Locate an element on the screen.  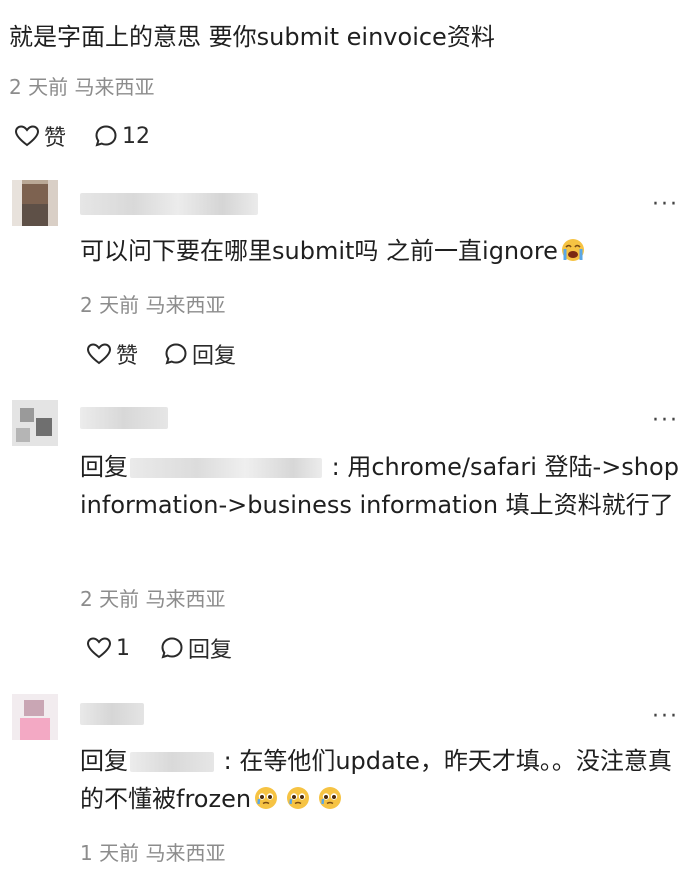
post-actions: 赞 12 is located at coordinates (82, 136).